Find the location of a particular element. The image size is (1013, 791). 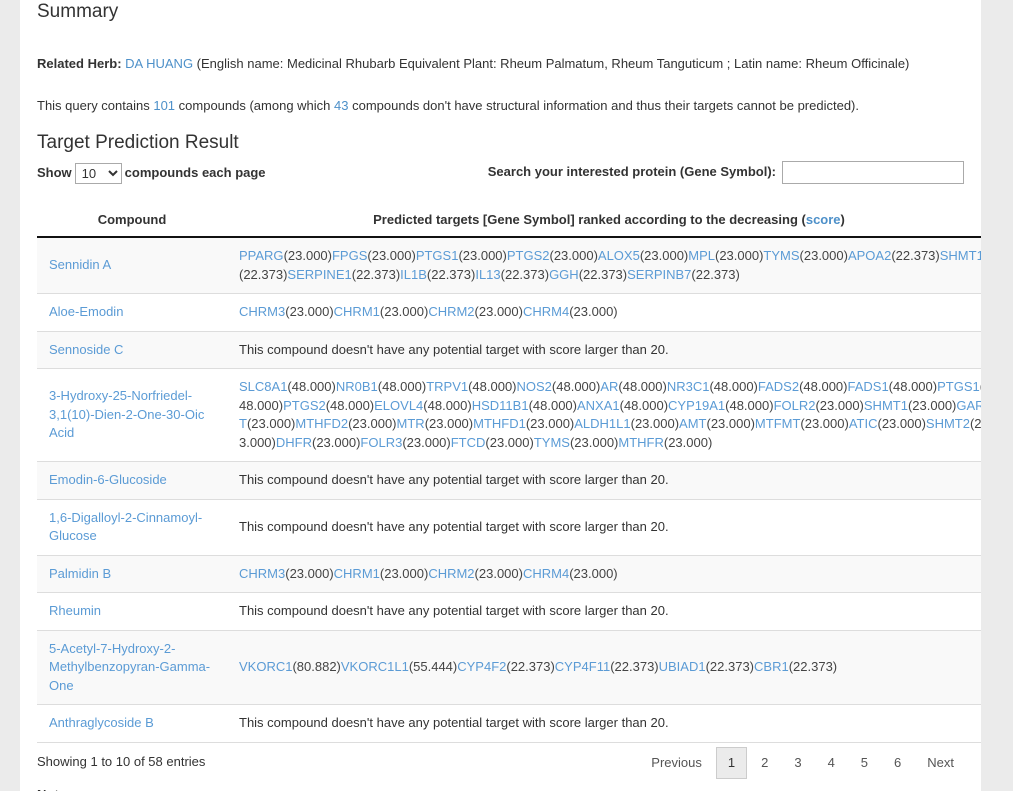

pagination-page-4: 4 is located at coordinates (831, 763).